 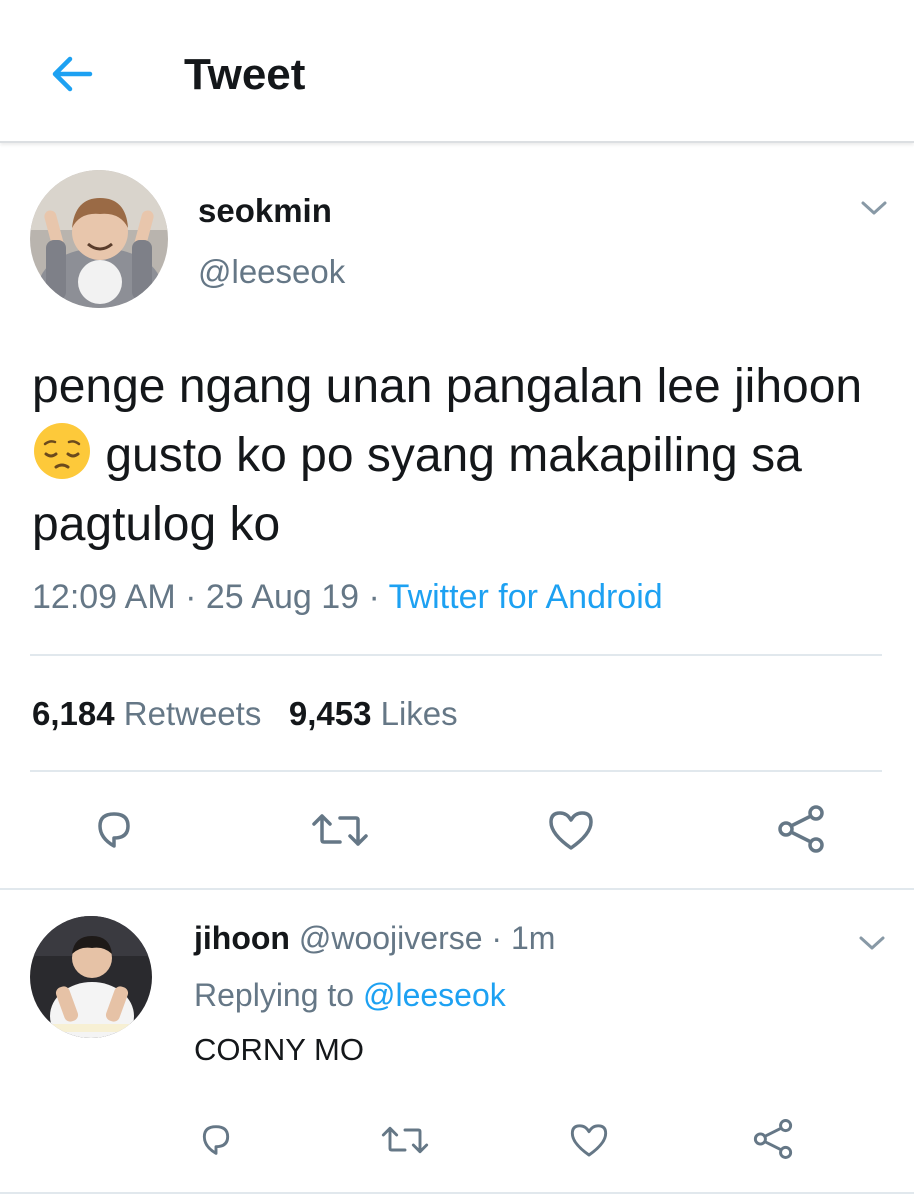 I want to click on author-avatar, so click(x=99, y=239).